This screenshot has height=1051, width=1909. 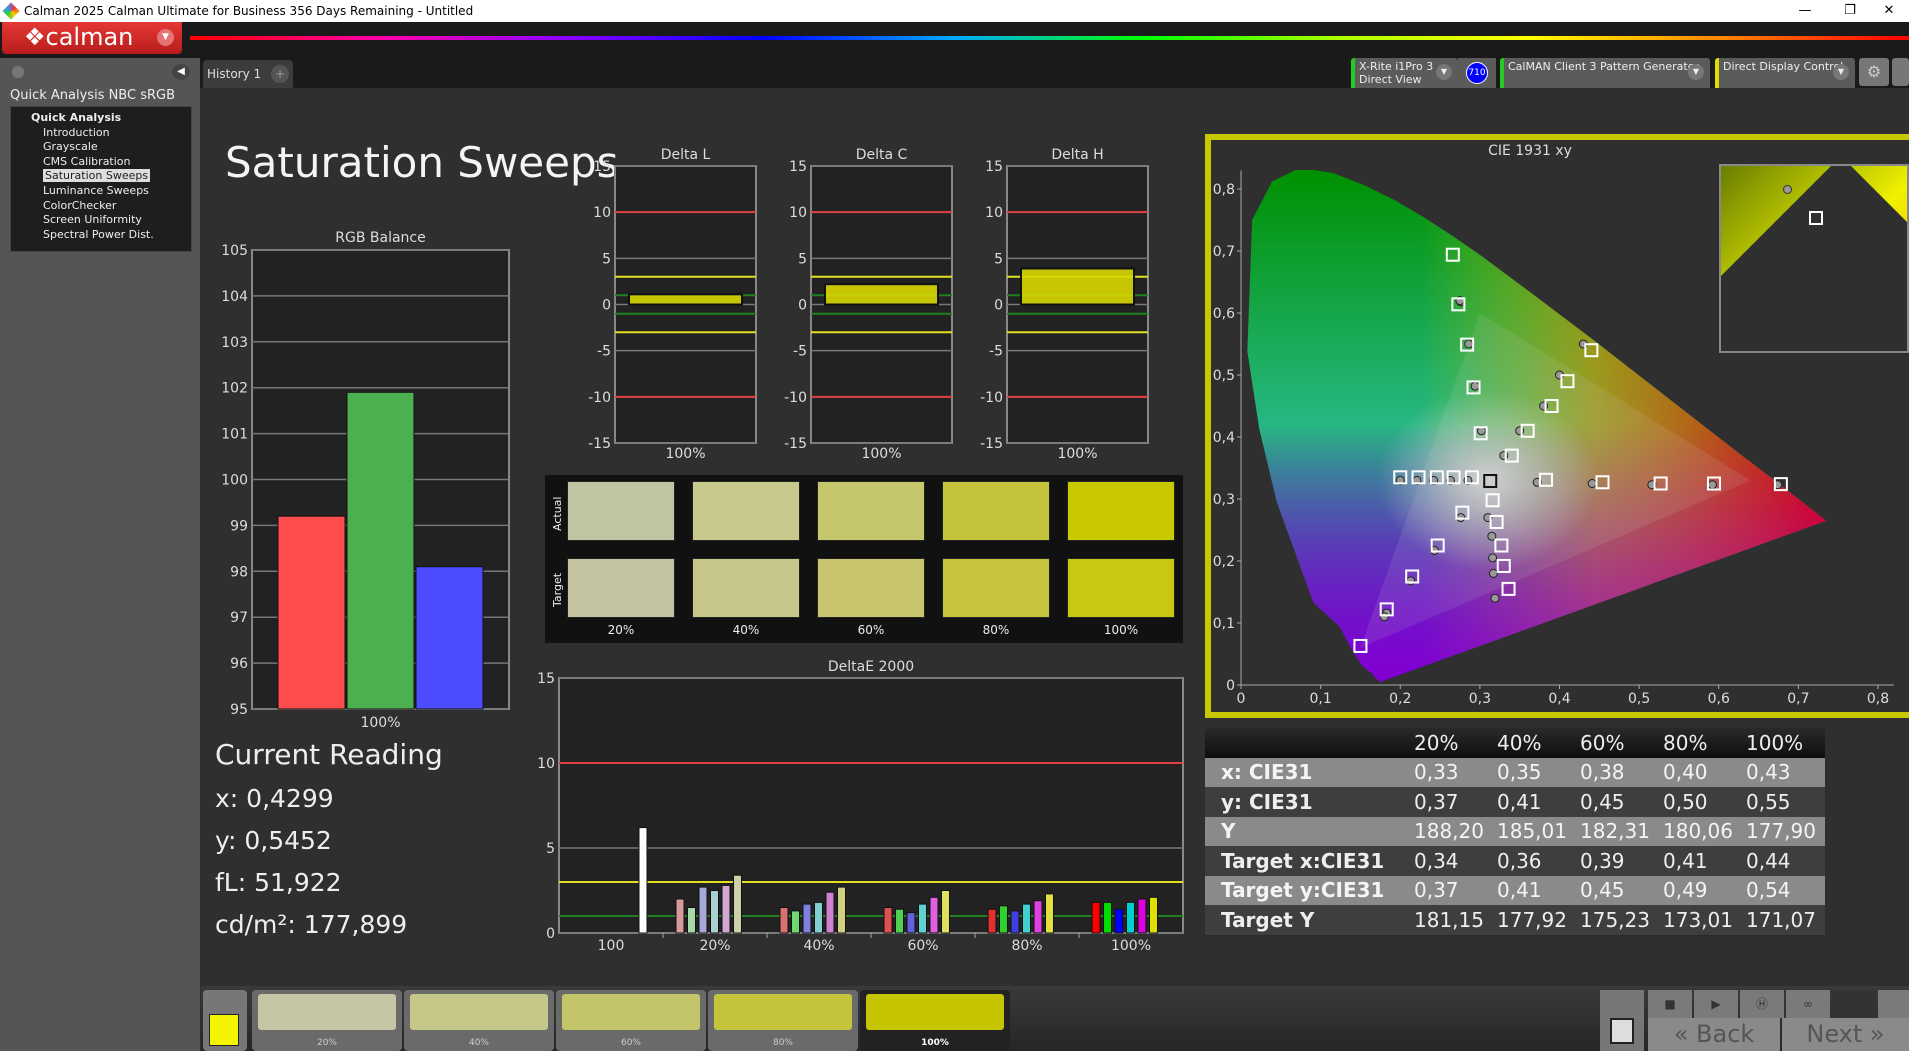 What do you see at coordinates (1700, 831) in the screenshot?
I see `table-cell: 180,06` at bounding box center [1700, 831].